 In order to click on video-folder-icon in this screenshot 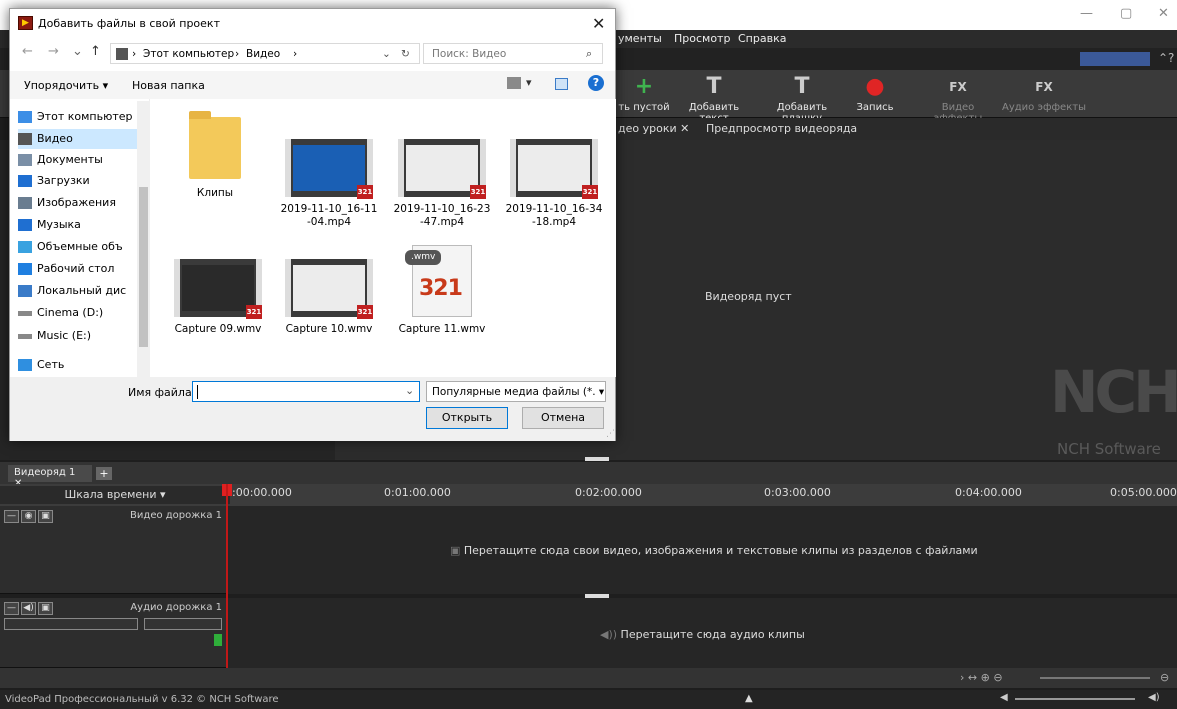, I will do `click(25, 139)`.